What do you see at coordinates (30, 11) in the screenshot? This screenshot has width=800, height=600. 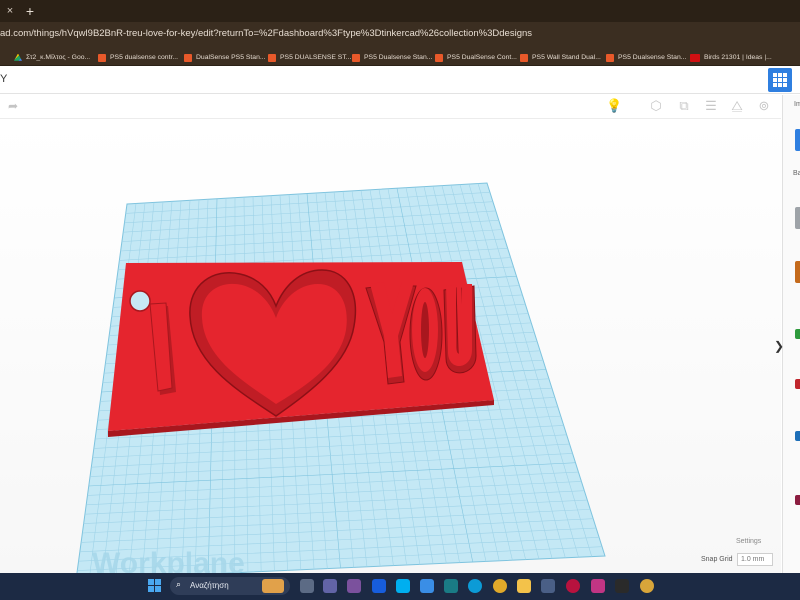 I see `new-tab-button: +` at bounding box center [30, 11].